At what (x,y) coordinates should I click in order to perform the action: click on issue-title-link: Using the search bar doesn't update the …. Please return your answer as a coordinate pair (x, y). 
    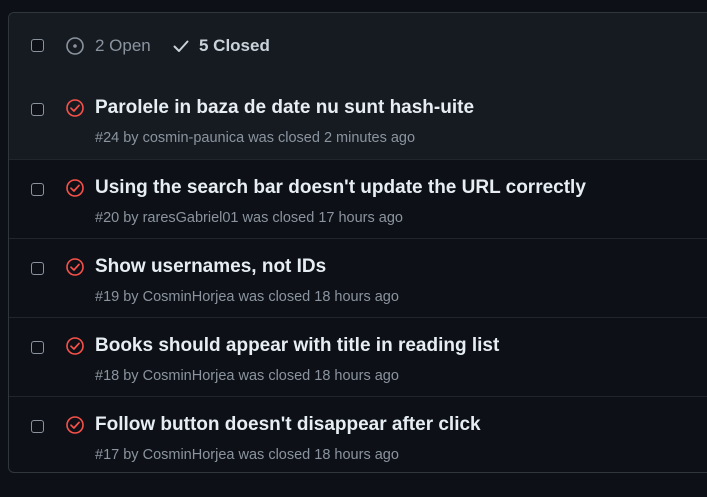
    Looking at the image, I should click on (340, 188).